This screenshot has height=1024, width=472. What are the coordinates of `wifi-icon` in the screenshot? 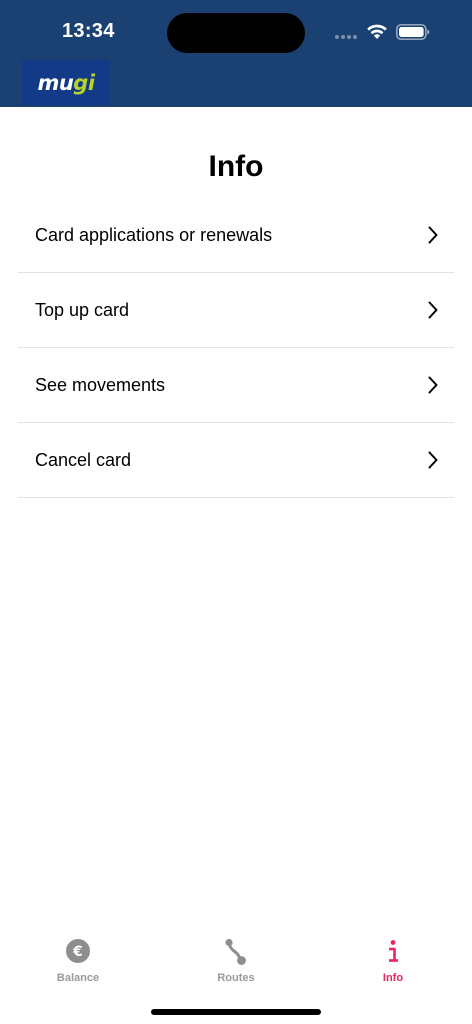 It's located at (377, 31).